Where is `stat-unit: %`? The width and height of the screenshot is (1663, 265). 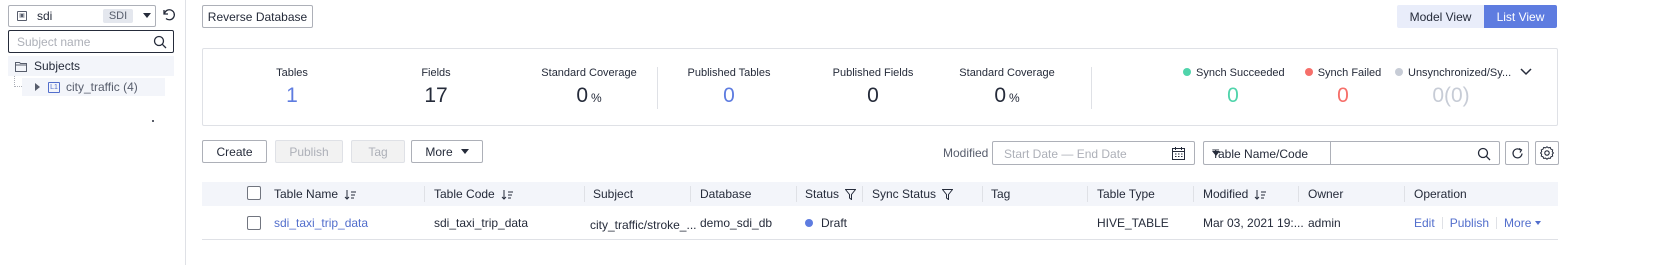 stat-unit: % is located at coordinates (596, 98).